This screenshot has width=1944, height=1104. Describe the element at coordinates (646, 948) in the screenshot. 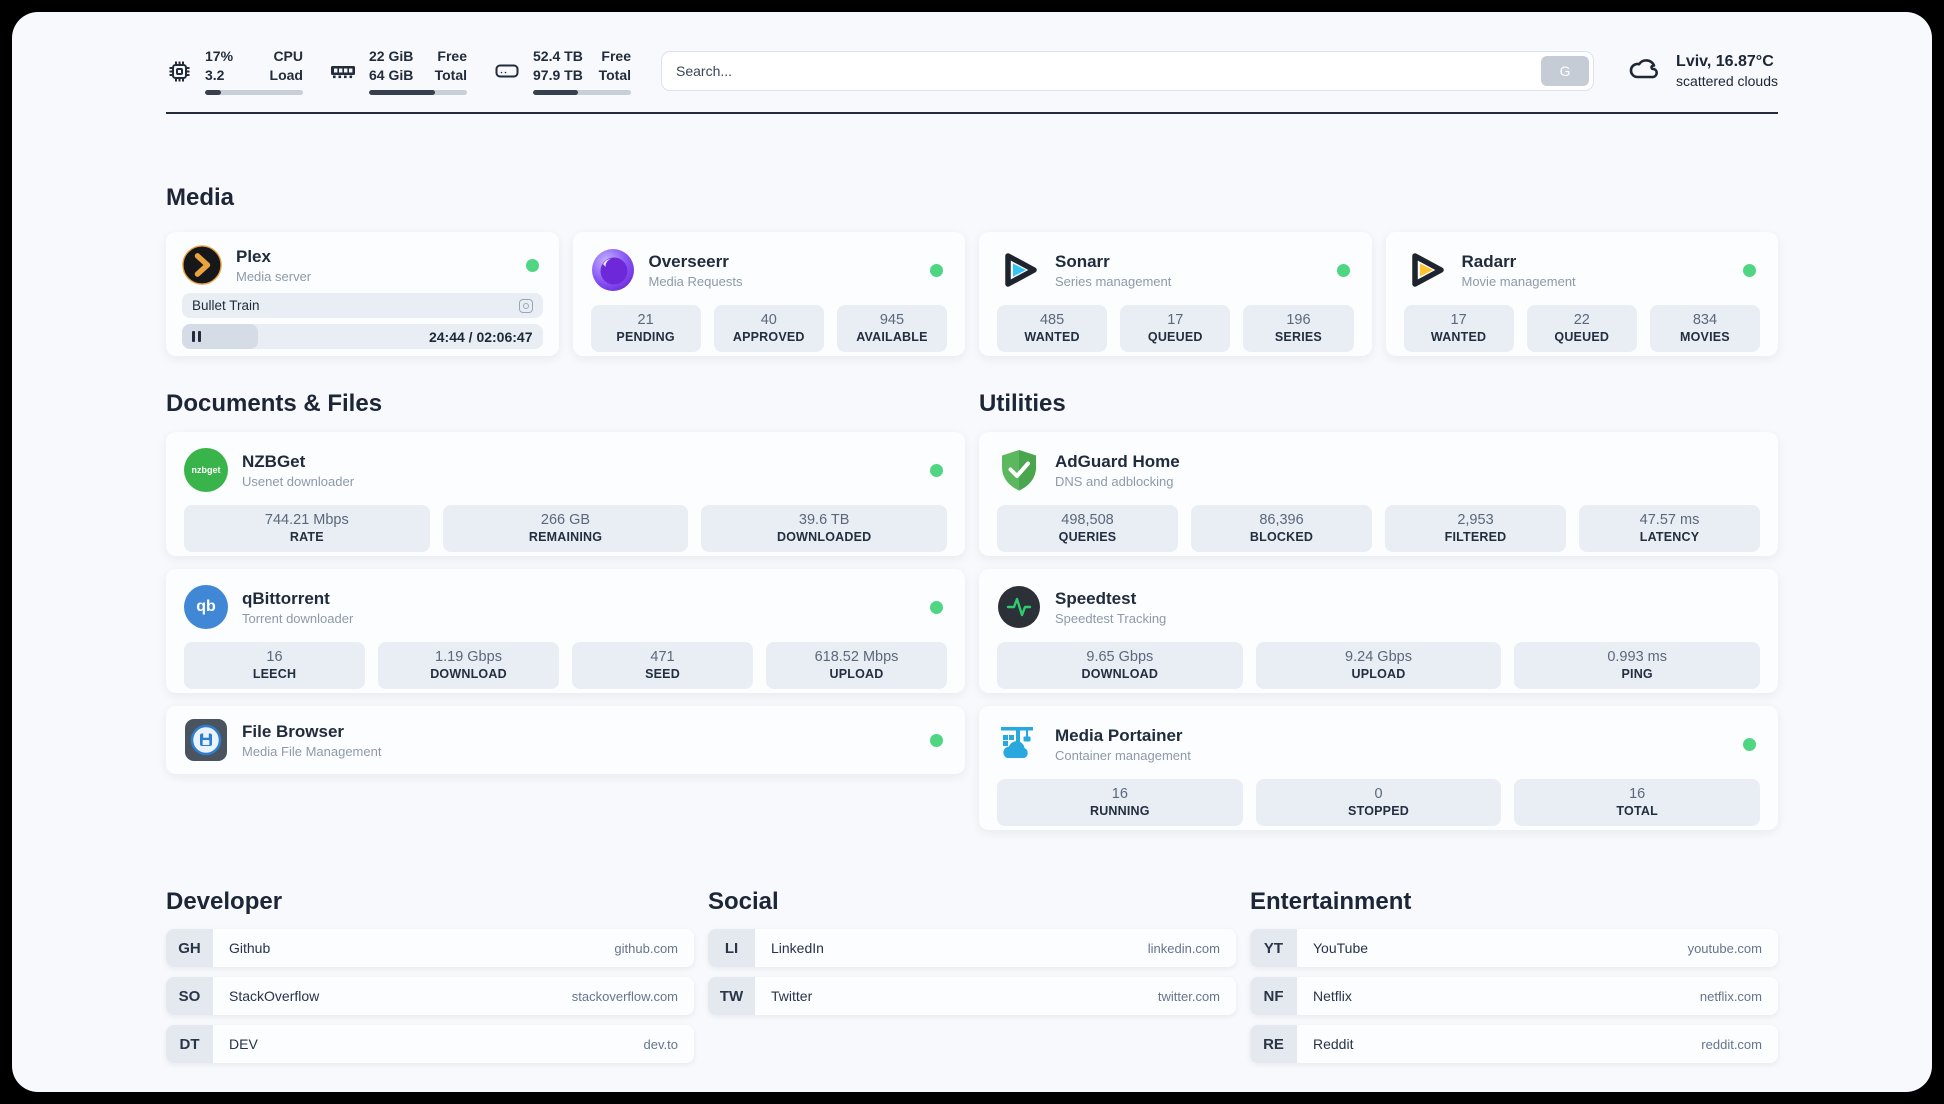

I see `link-url: github.com` at that location.